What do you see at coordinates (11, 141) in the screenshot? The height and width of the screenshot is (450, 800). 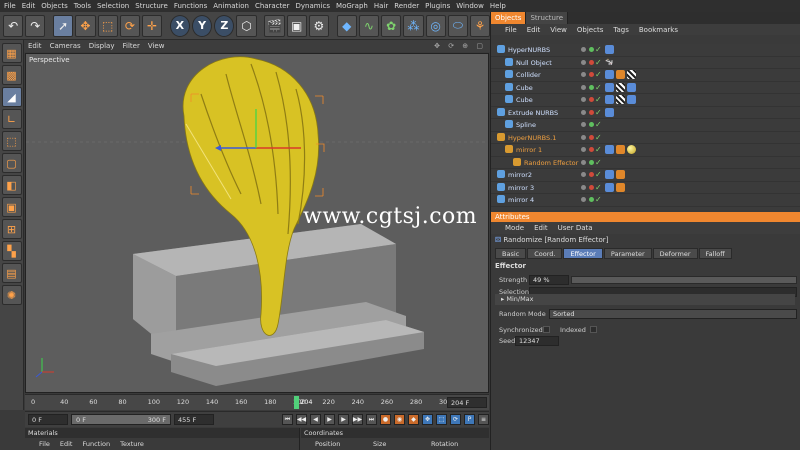 I see `points-mode-icon: ⬚` at bounding box center [11, 141].